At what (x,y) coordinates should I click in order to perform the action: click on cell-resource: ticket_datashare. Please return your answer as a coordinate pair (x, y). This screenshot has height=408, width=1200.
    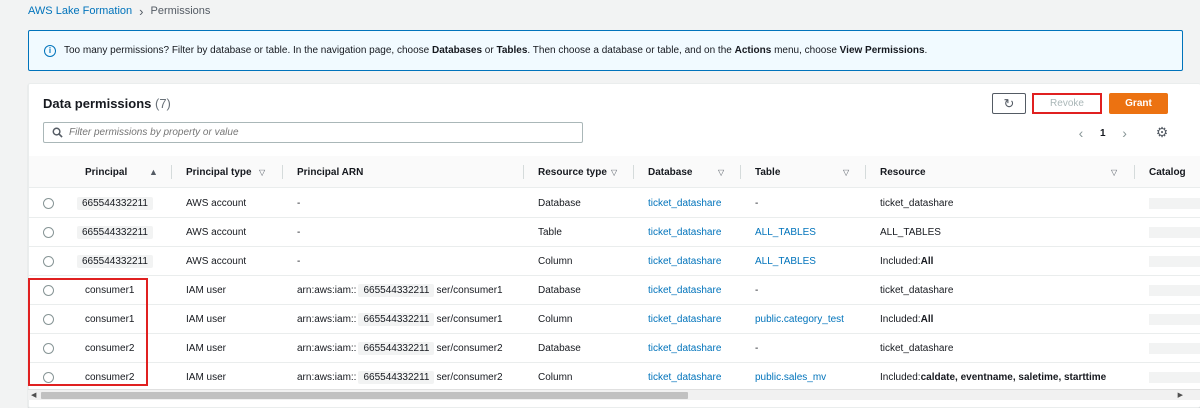
    Looking at the image, I should click on (916, 203).